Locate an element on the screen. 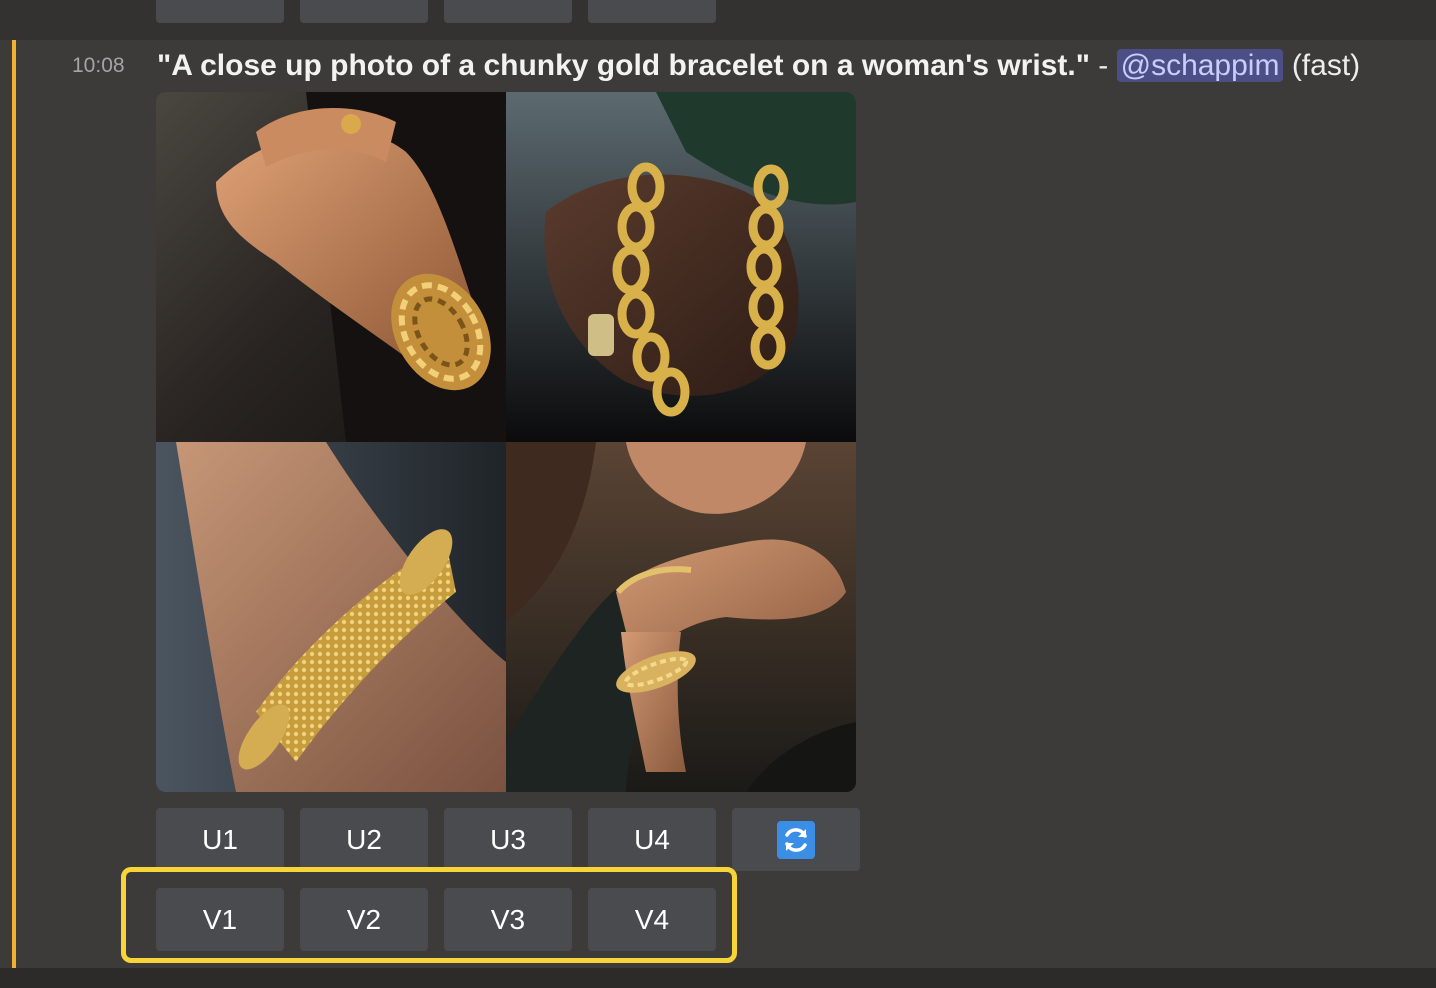  gold-chain-bracelet-green-sweater-icon is located at coordinates (681, 267).